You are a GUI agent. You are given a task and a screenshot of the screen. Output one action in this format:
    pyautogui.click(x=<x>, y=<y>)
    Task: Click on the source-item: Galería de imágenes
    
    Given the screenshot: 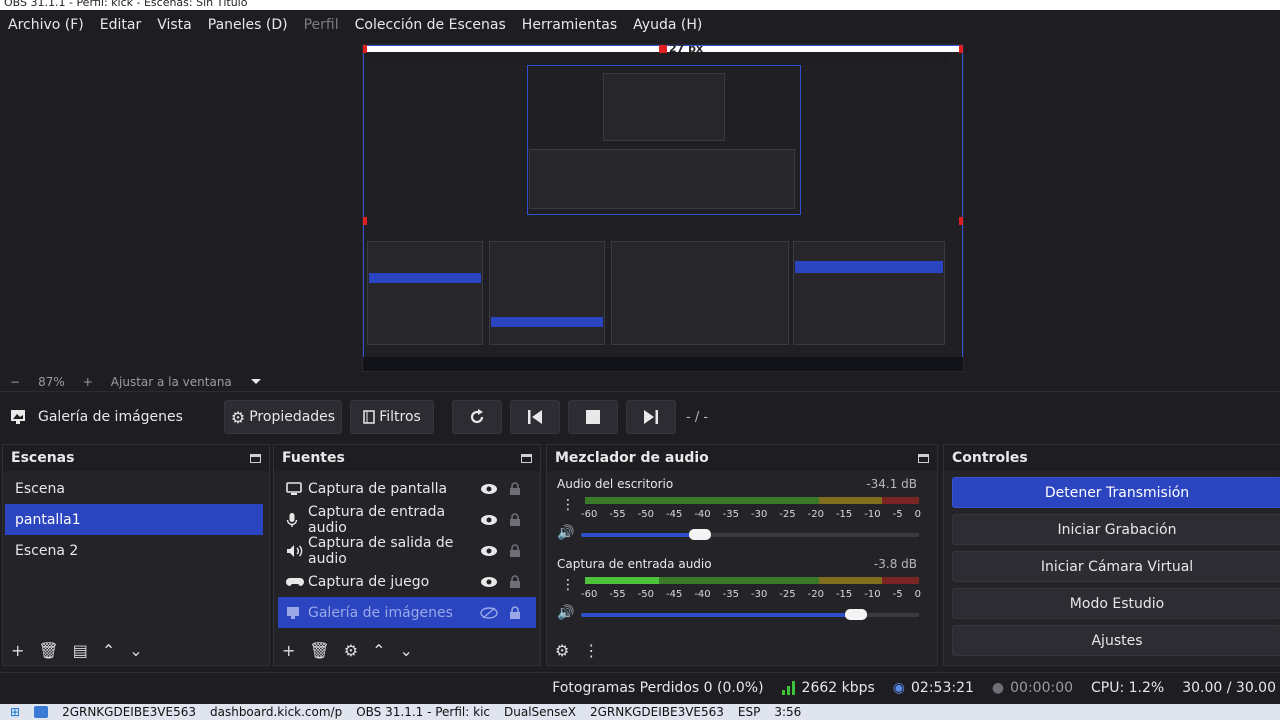 What is the action you would take?
    pyautogui.click(x=407, y=612)
    